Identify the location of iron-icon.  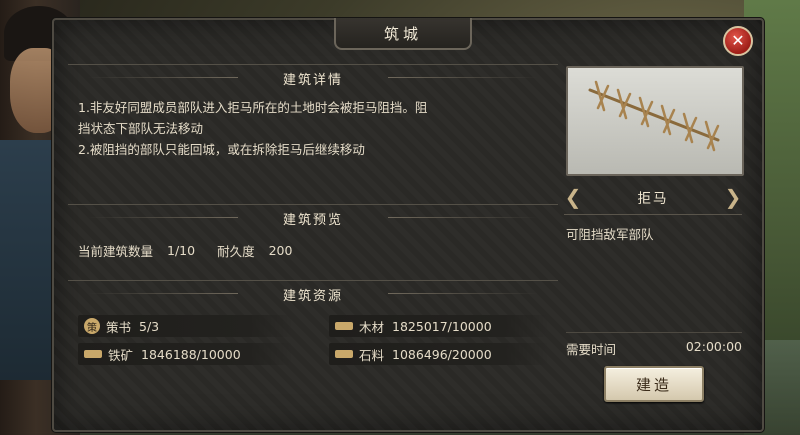
(93, 354).